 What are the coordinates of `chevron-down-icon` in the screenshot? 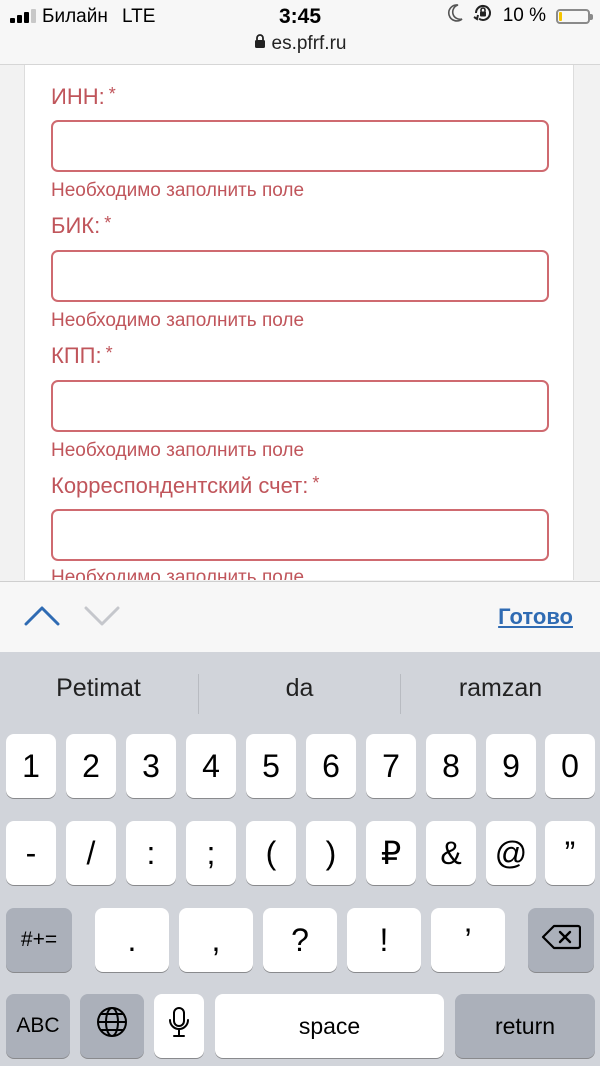 It's located at (102, 618).